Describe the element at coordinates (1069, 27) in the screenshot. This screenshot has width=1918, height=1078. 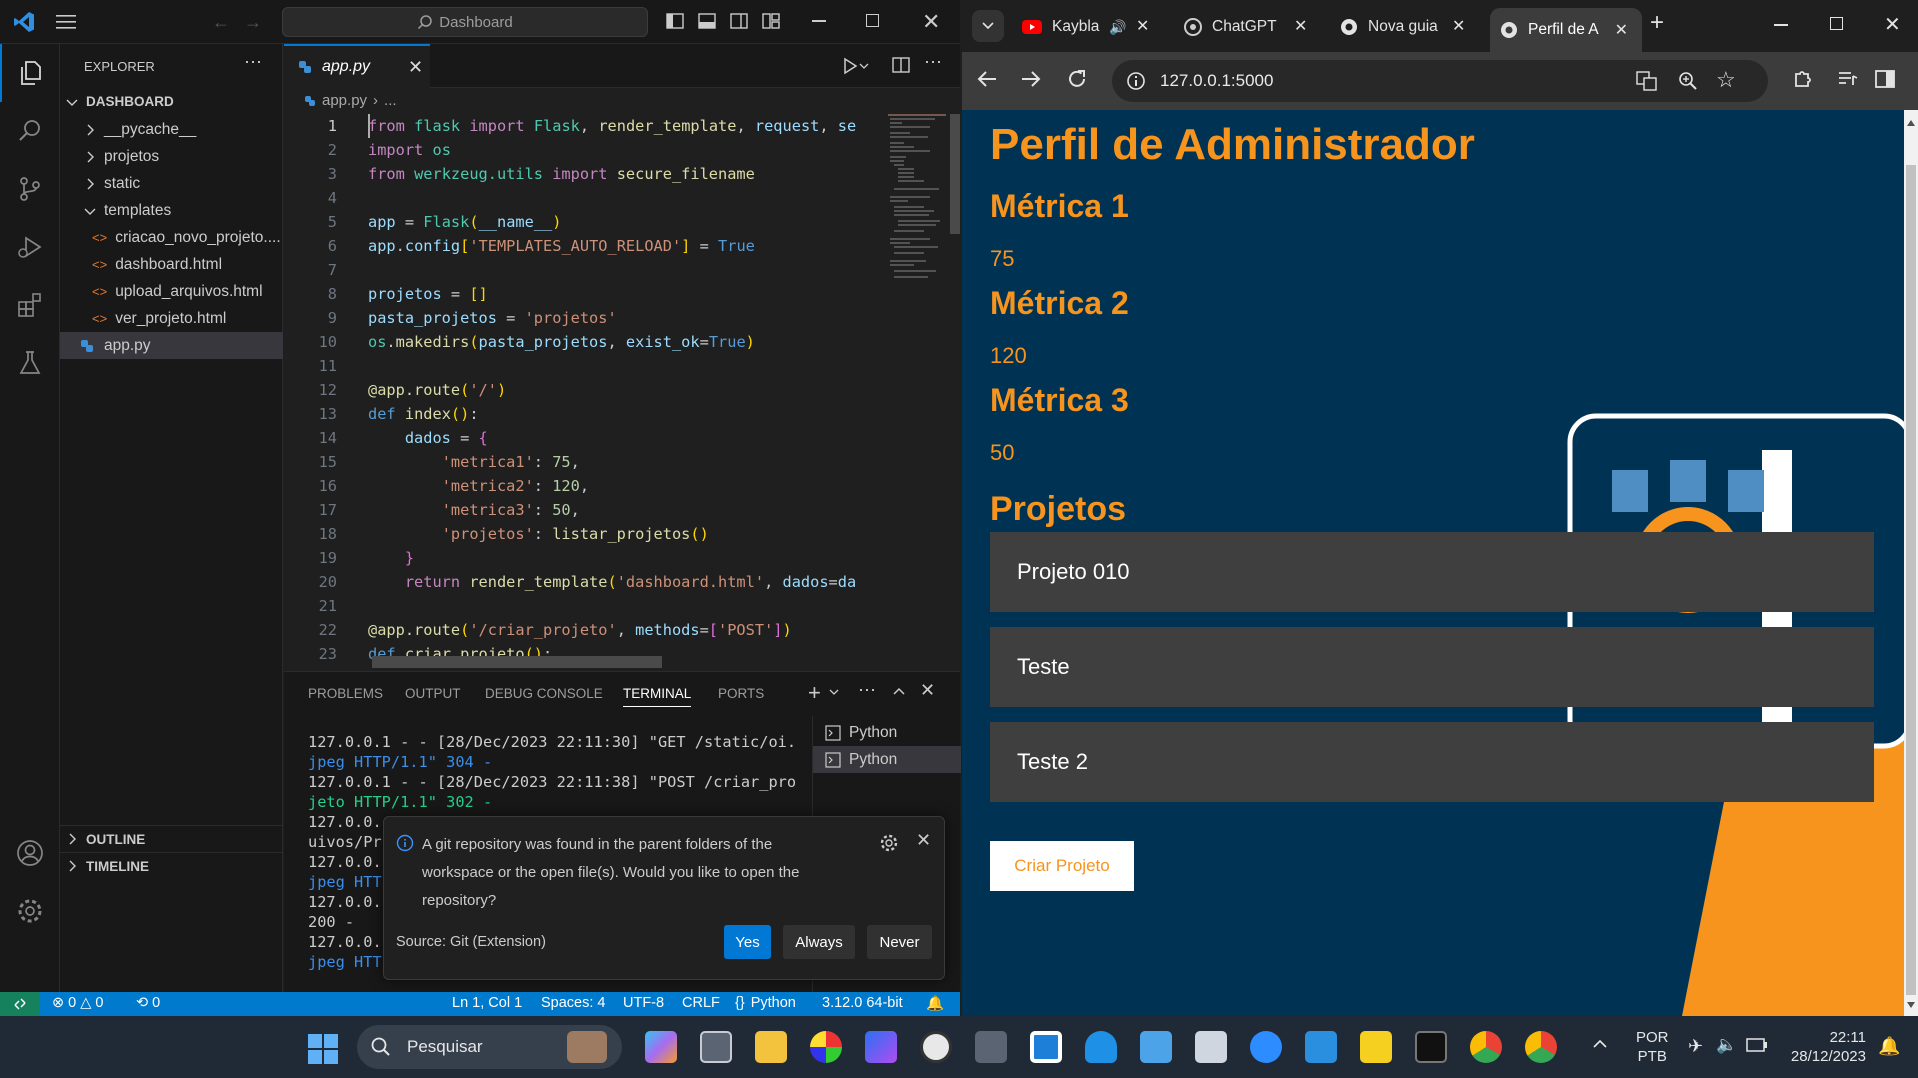
I see `browser-tab: Kaybla 🔊` at that location.